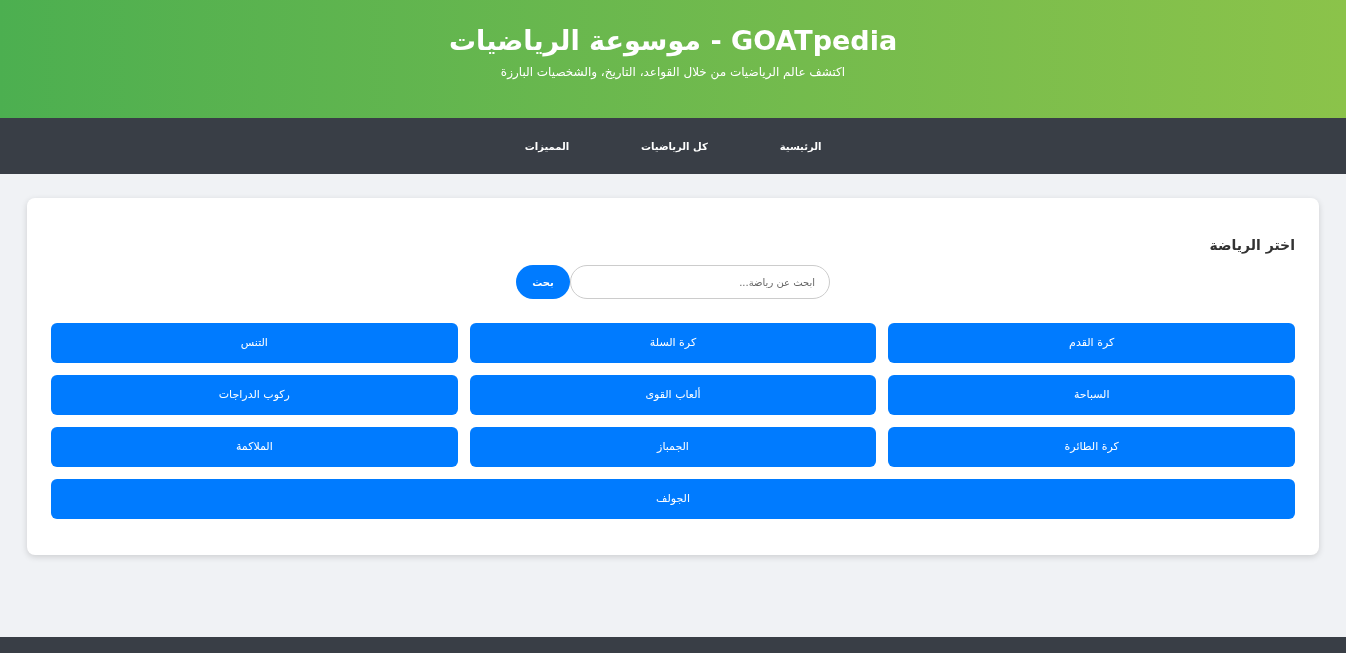  I want to click on section-heading: اختر الرياضة, so click(1251, 245).